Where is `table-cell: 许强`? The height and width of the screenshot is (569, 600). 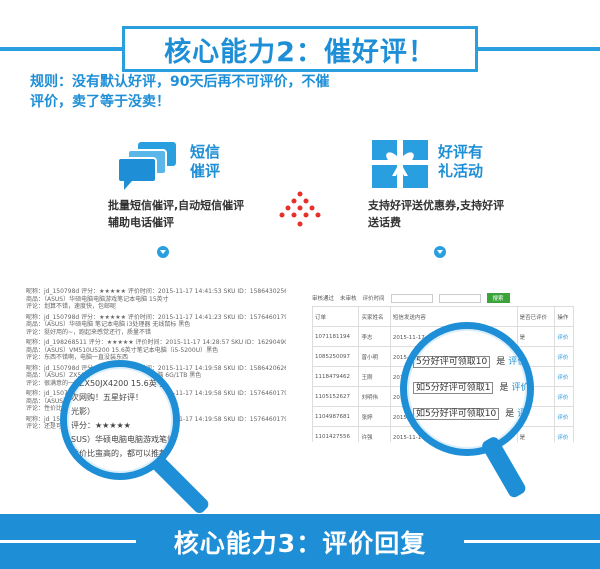 table-cell: 许强 is located at coordinates (374, 434).